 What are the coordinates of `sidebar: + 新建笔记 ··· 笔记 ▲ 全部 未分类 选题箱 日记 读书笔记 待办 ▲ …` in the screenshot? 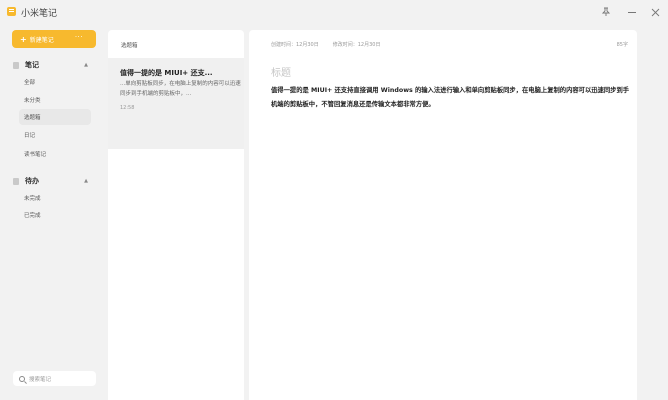 It's located at (52, 212).